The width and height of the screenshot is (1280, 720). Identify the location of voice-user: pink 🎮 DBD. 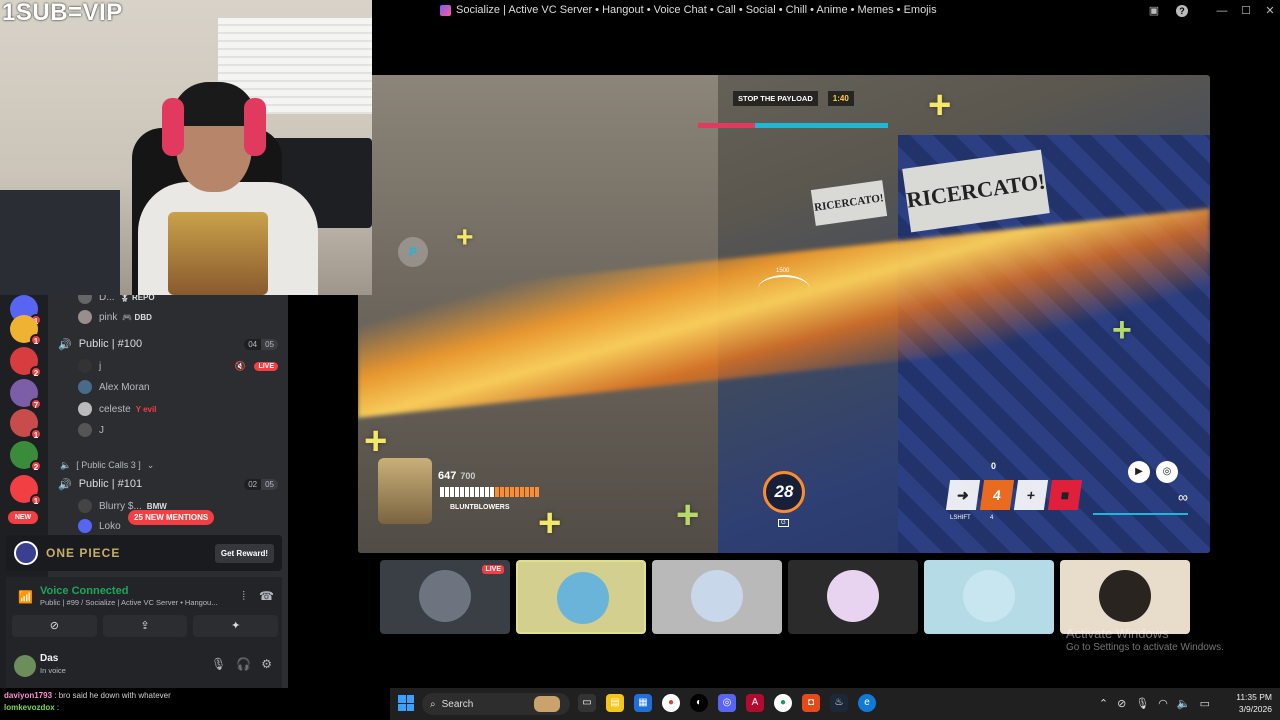
(168, 317).